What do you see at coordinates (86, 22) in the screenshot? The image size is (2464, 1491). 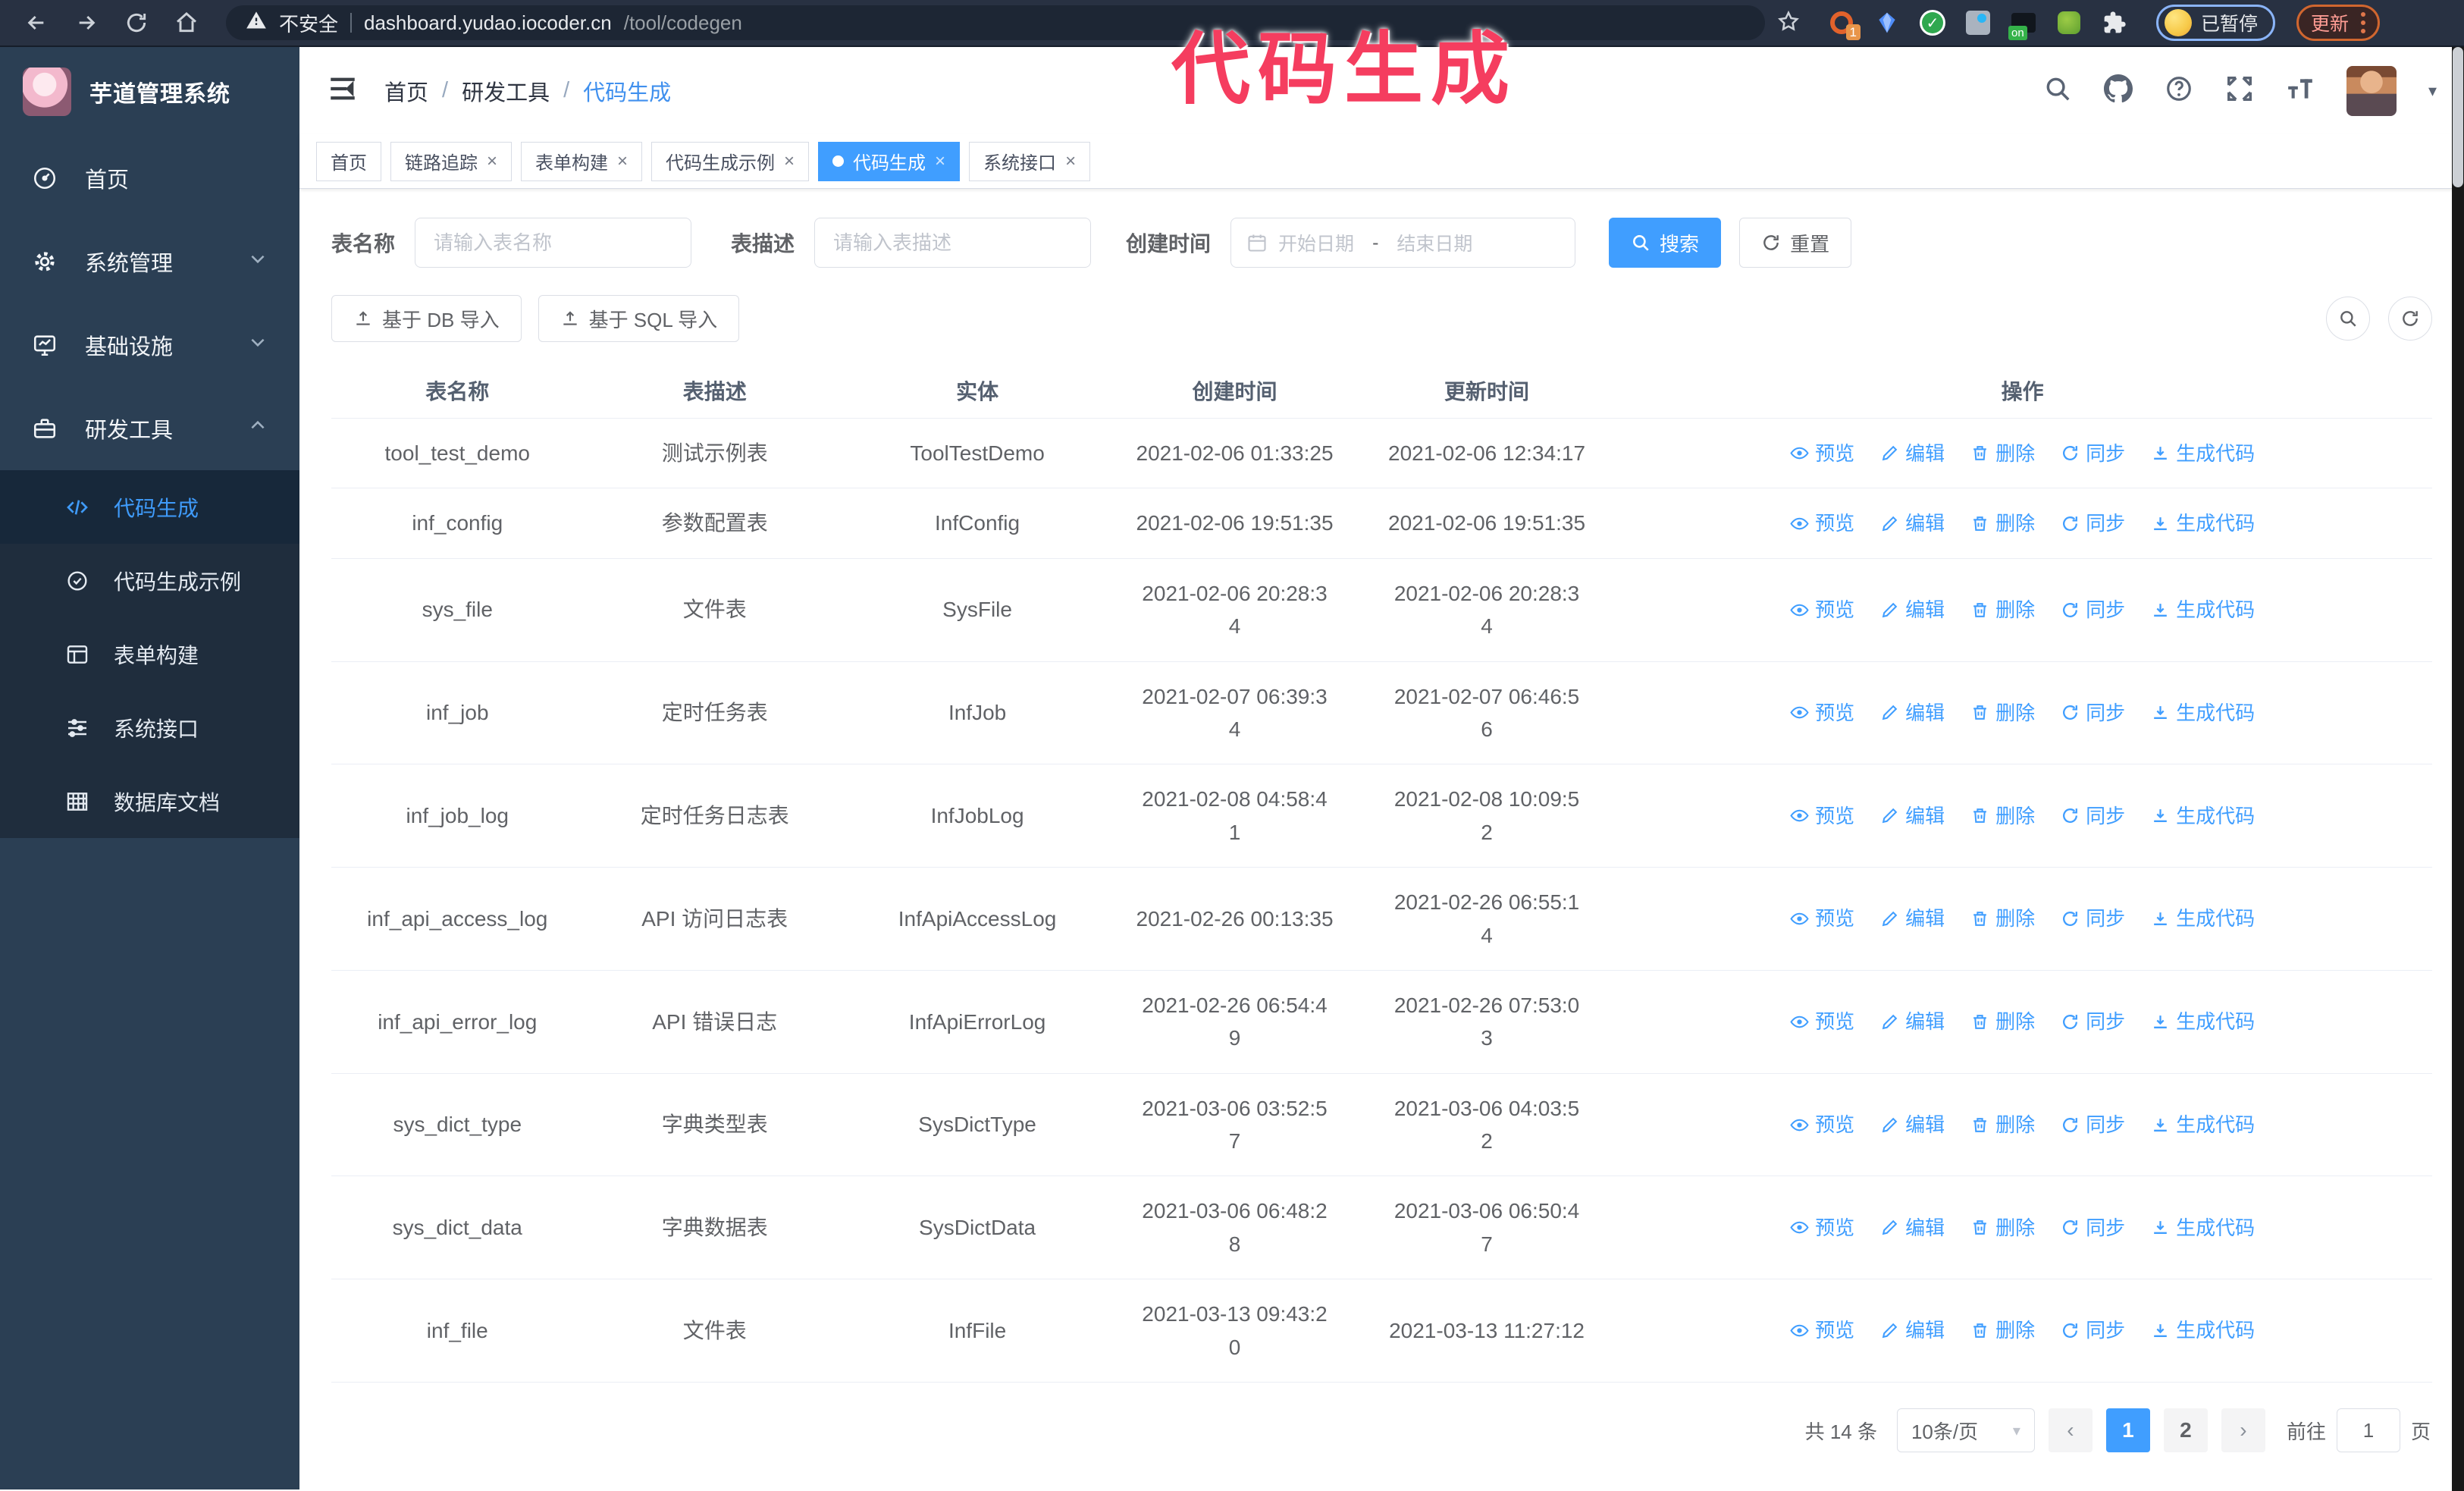 I see `forward-icon` at bounding box center [86, 22].